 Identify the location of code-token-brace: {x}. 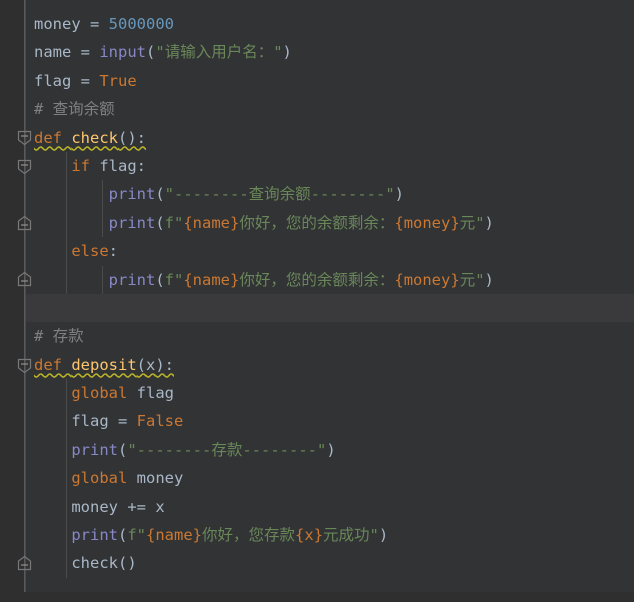
(309, 535).